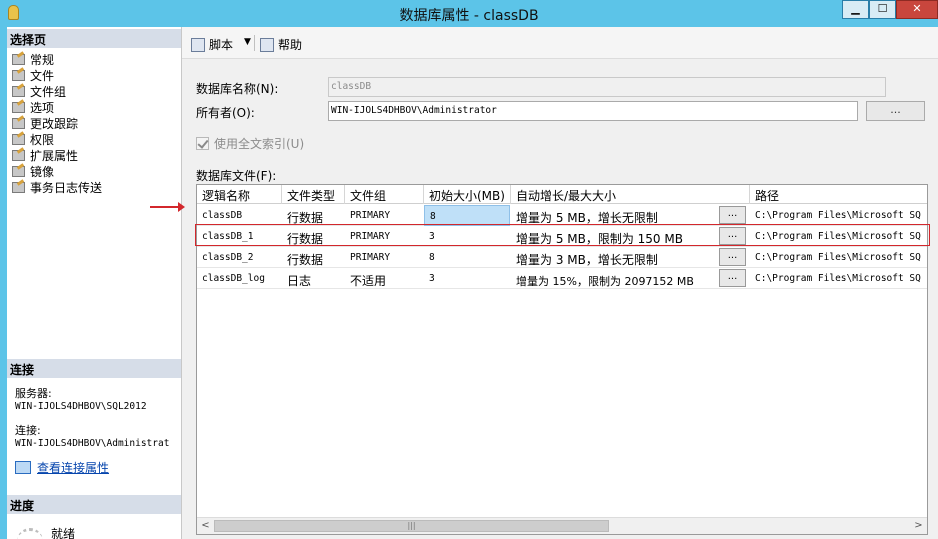 The height and width of the screenshot is (539, 938). What do you see at coordinates (882, 9) in the screenshot?
I see `maximize-button: ☐` at bounding box center [882, 9].